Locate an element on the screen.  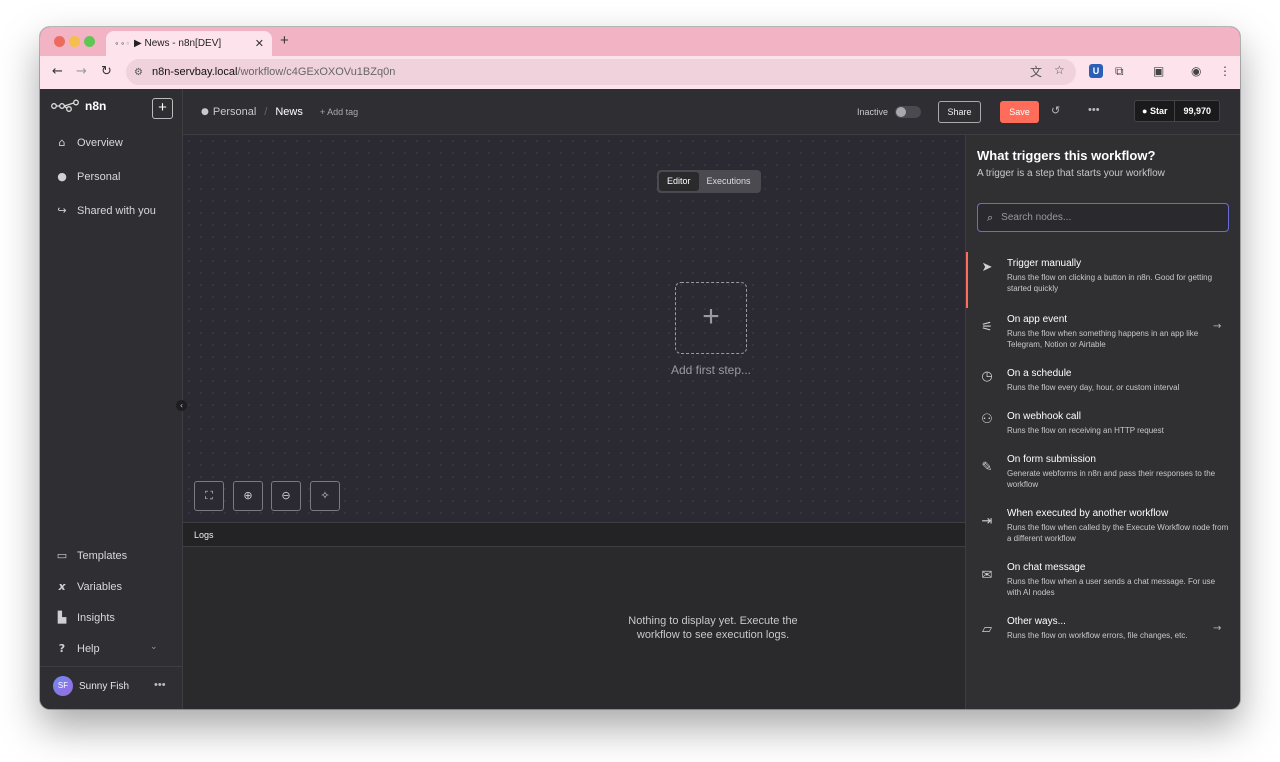
bookmark-star-icon: ☆ is located at coordinates (1059, 70).